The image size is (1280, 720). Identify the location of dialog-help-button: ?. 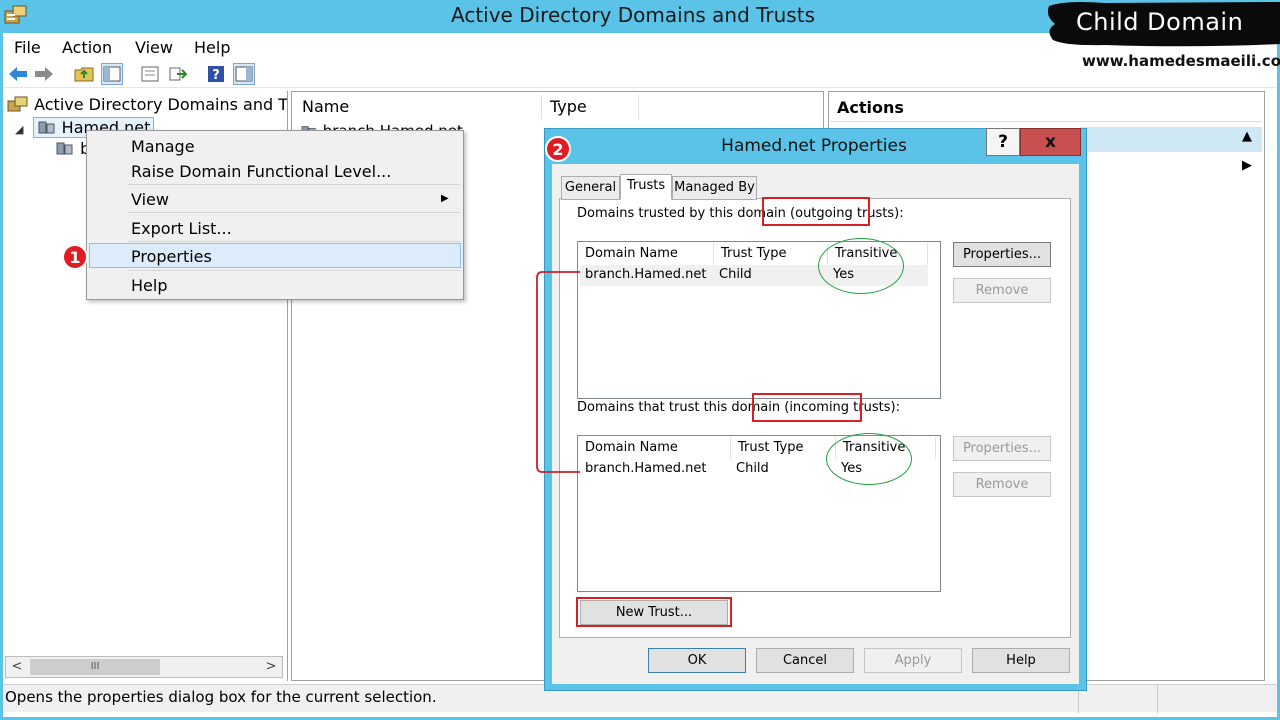
(1003, 142).